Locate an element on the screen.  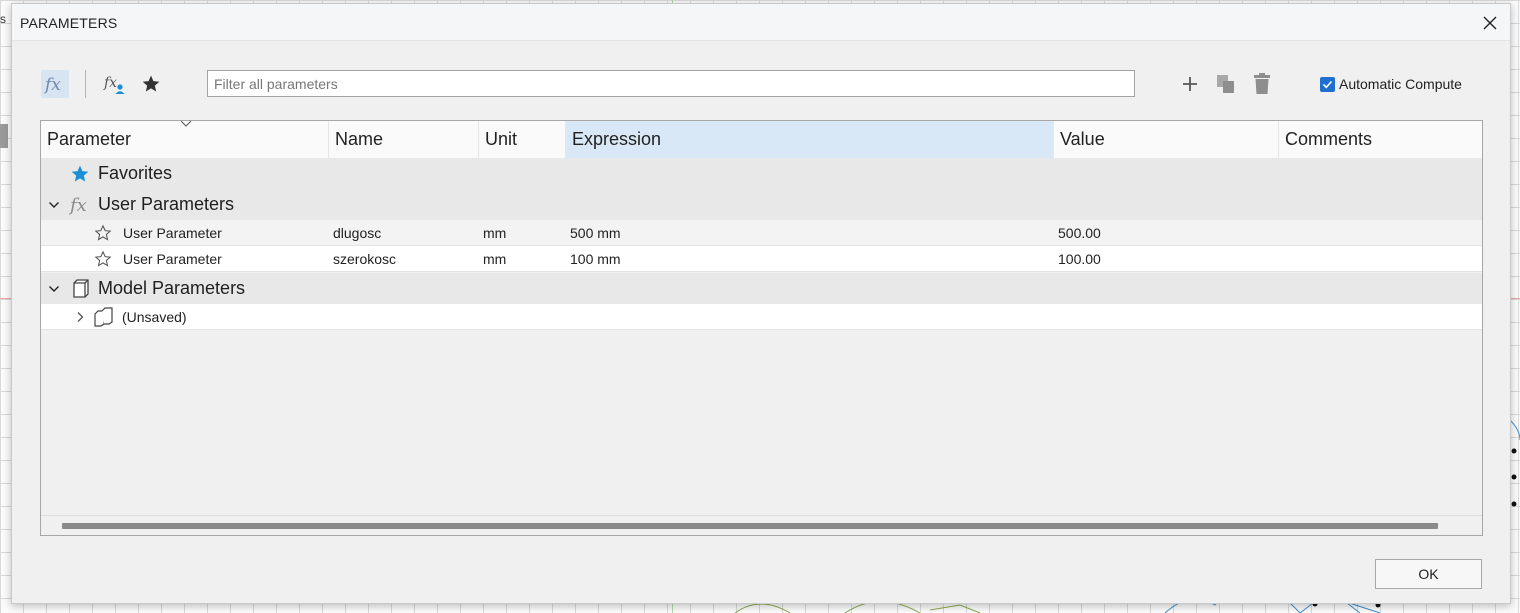
expand-chevron-icon is located at coordinates (80, 317).